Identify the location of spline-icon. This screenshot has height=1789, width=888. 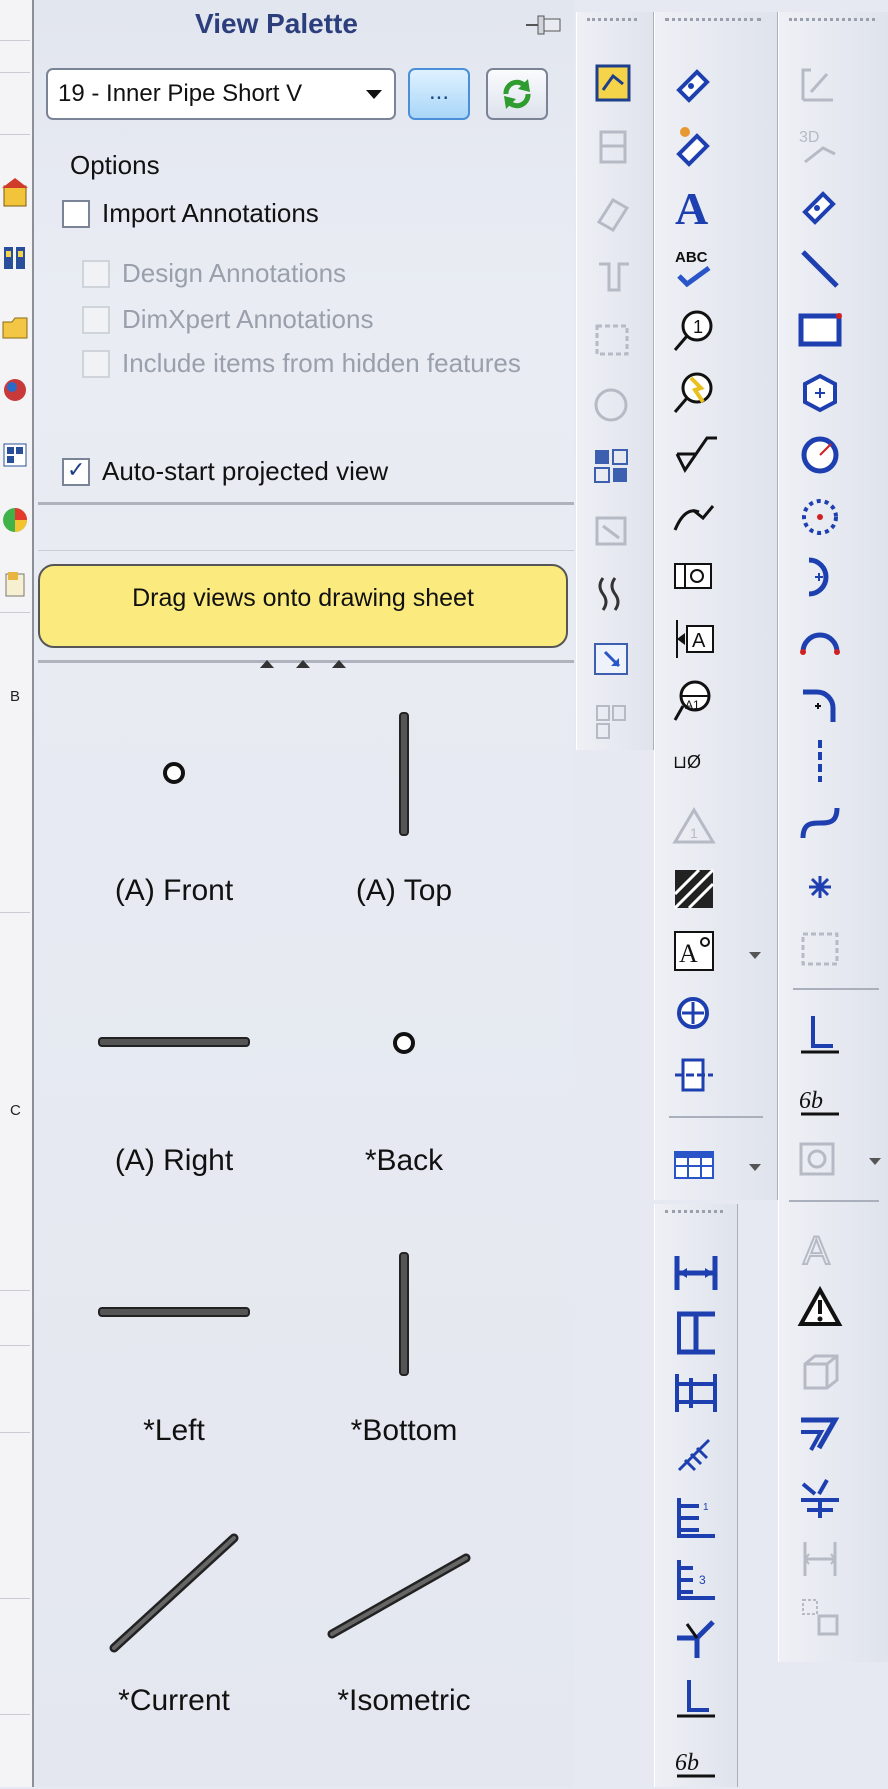
(820, 823).